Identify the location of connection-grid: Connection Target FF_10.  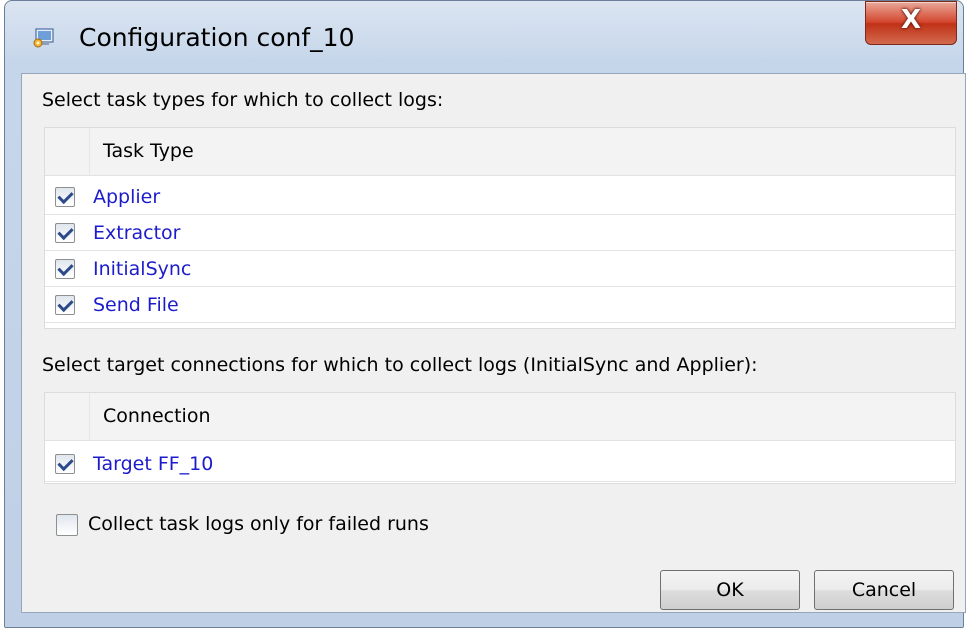
(500, 438).